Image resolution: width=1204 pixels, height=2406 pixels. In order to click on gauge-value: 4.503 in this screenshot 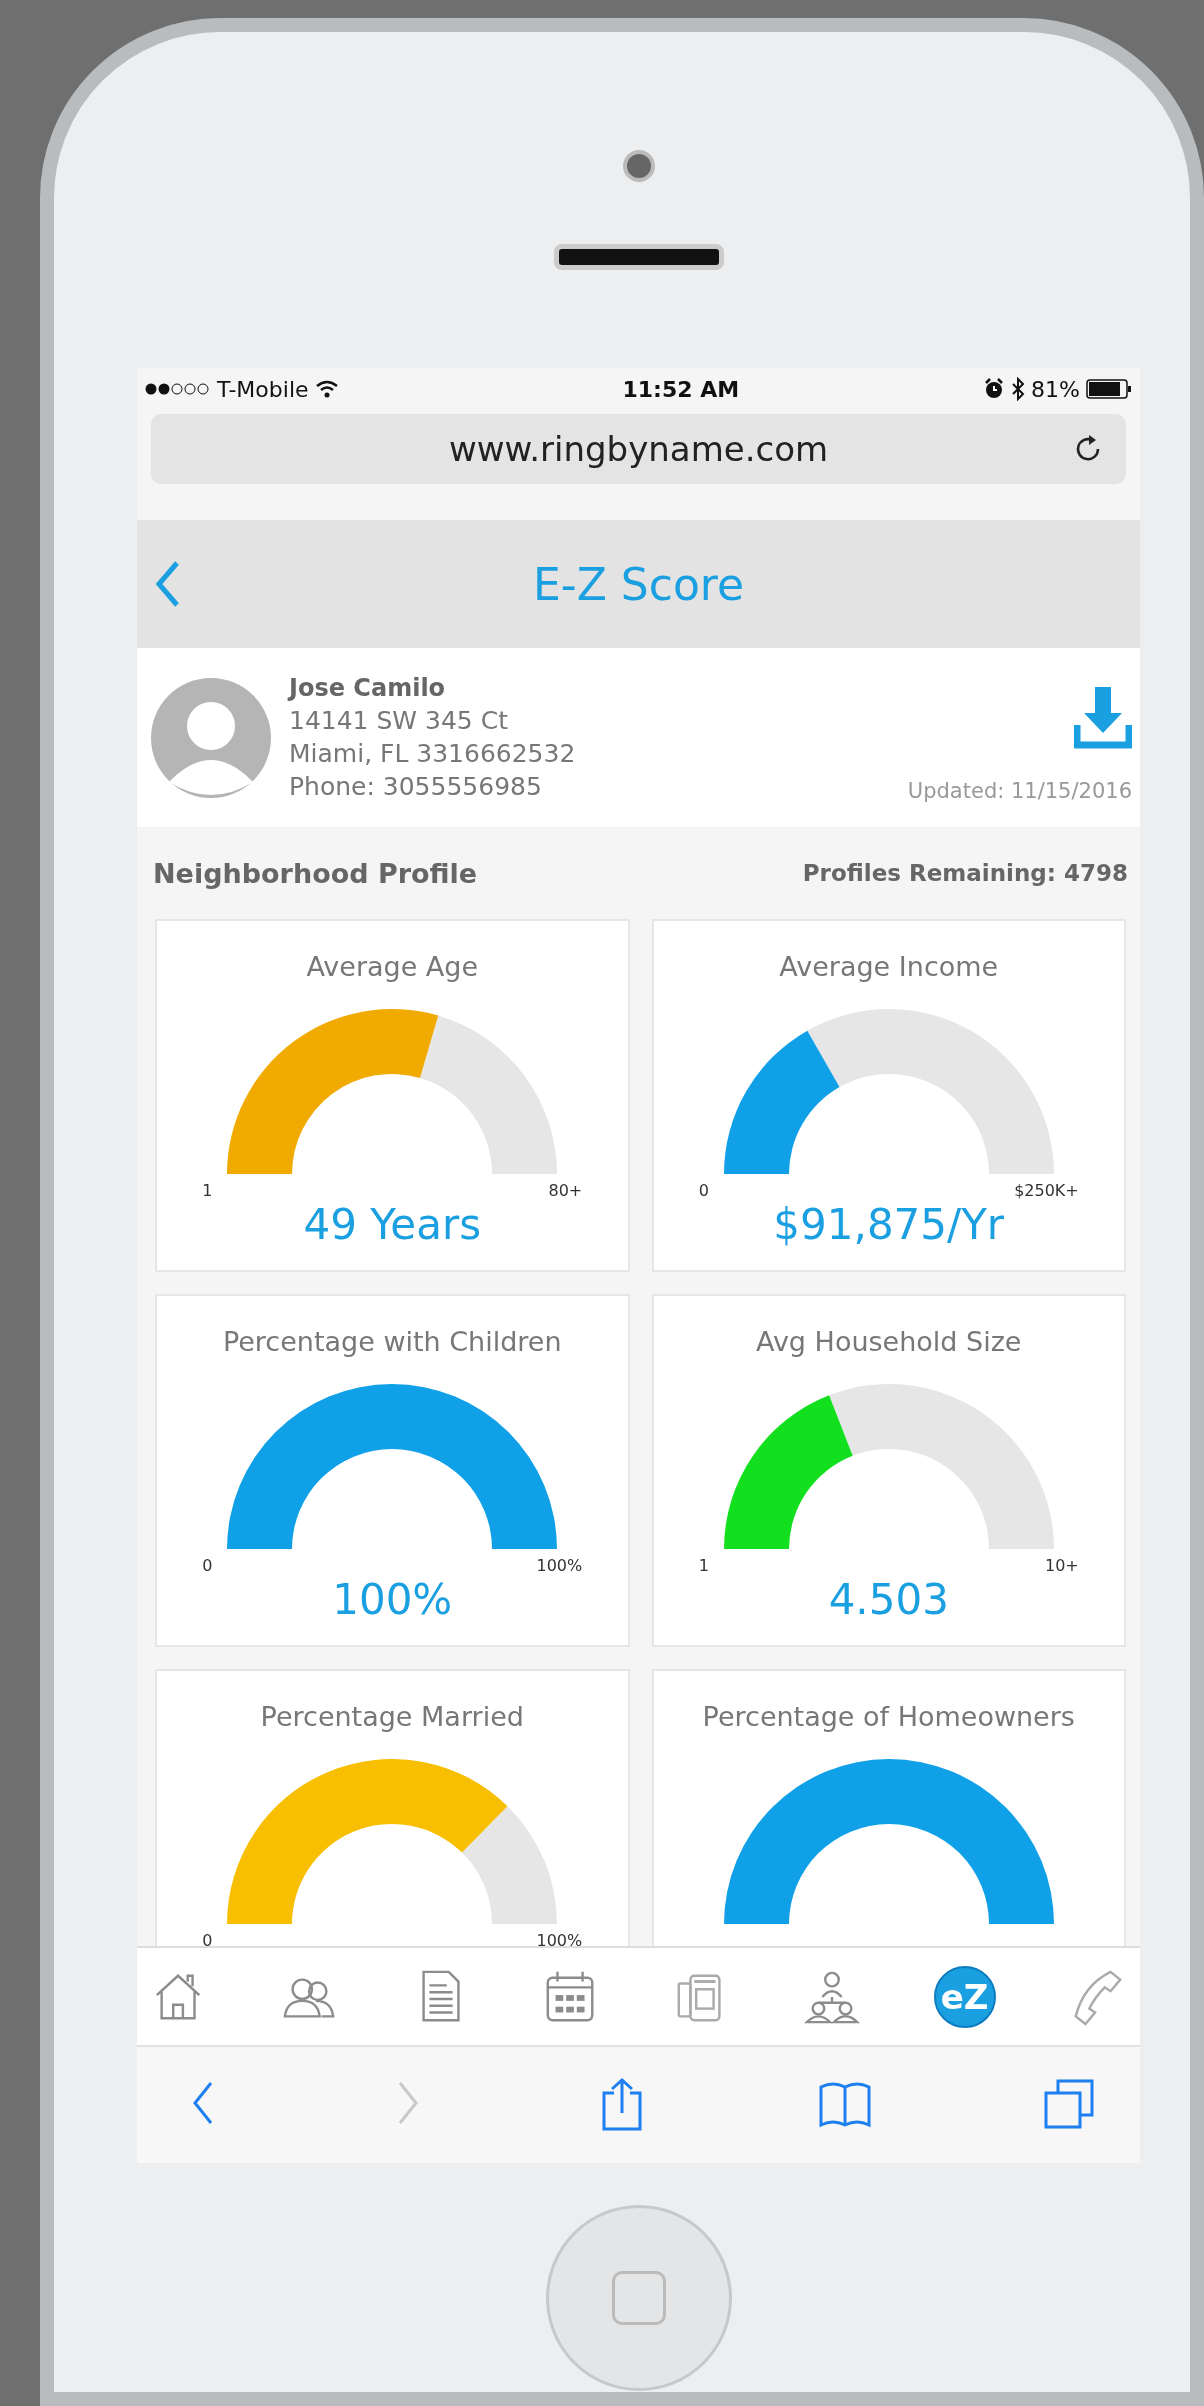, I will do `click(888, 1599)`.